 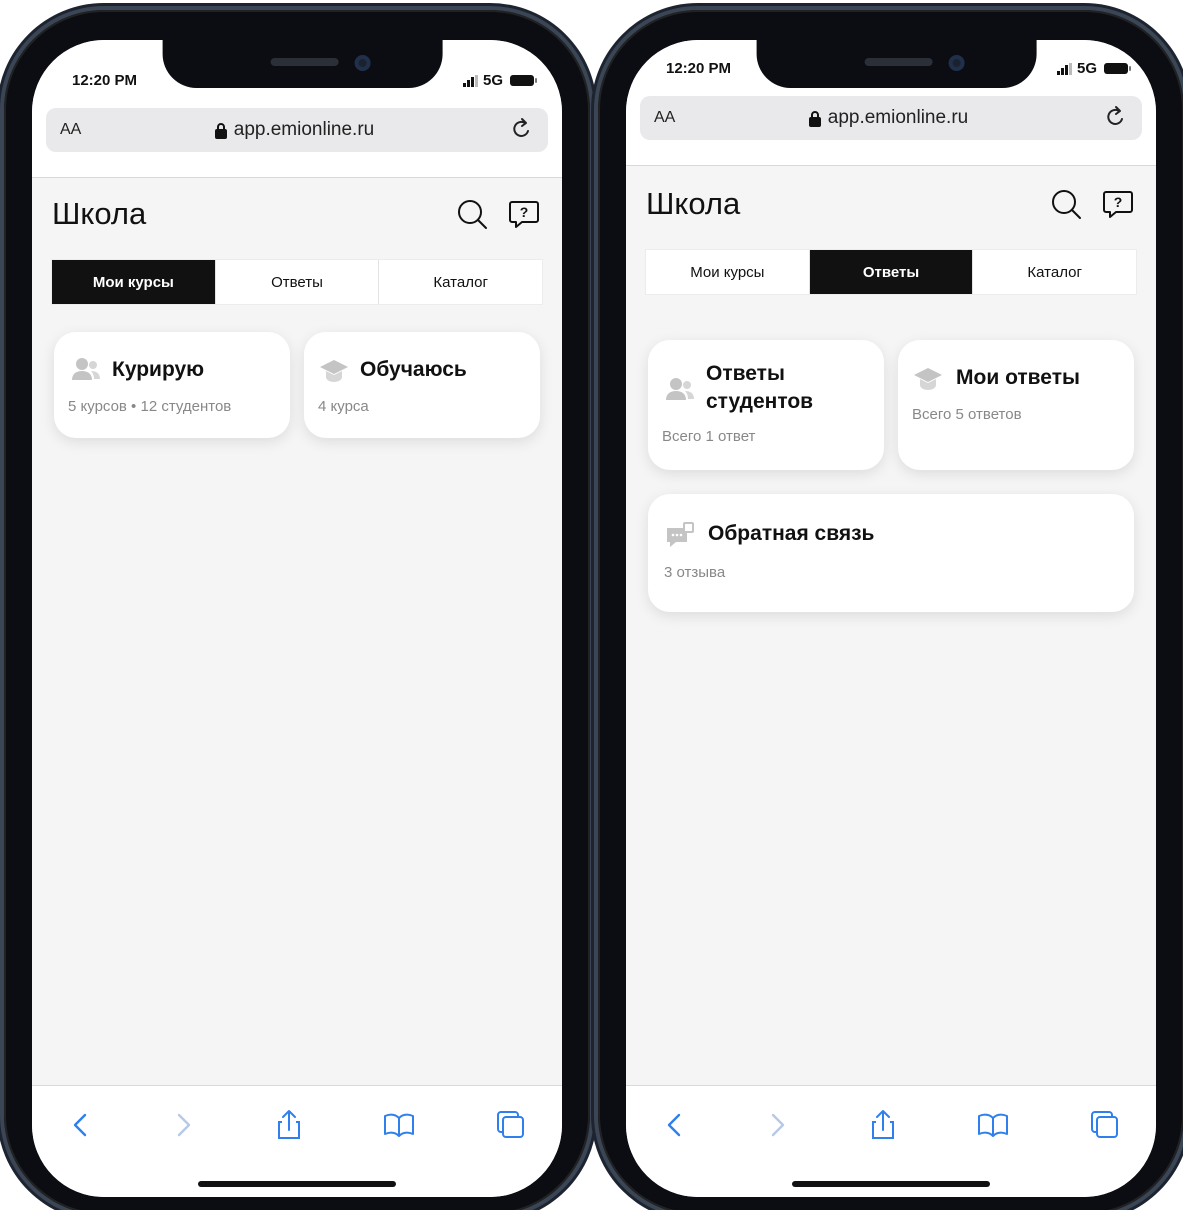 I want to click on card-subtitle: Всего 5 ответов, so click(x=967, y=414).